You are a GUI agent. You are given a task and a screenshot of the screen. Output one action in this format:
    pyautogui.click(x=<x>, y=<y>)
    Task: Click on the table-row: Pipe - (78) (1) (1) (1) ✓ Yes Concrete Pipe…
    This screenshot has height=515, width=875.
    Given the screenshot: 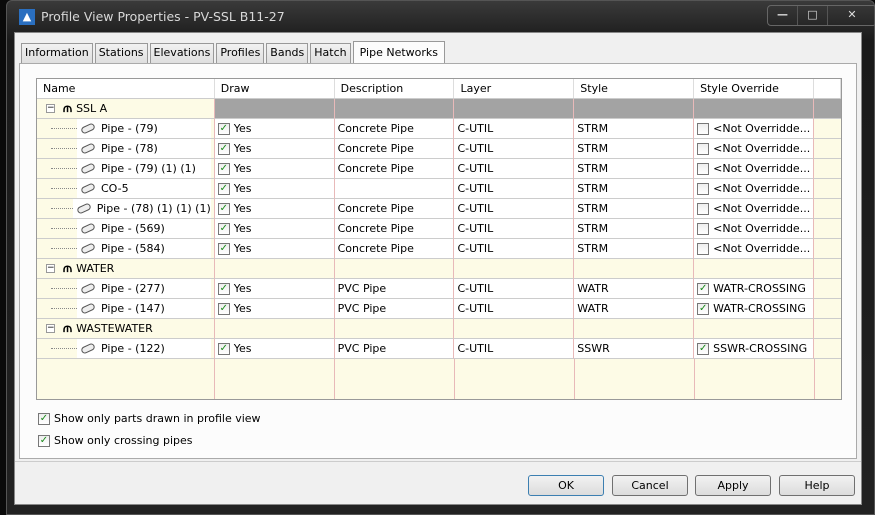 What is the action you would take?
    pyautogui.click(x=439, y=209)
    